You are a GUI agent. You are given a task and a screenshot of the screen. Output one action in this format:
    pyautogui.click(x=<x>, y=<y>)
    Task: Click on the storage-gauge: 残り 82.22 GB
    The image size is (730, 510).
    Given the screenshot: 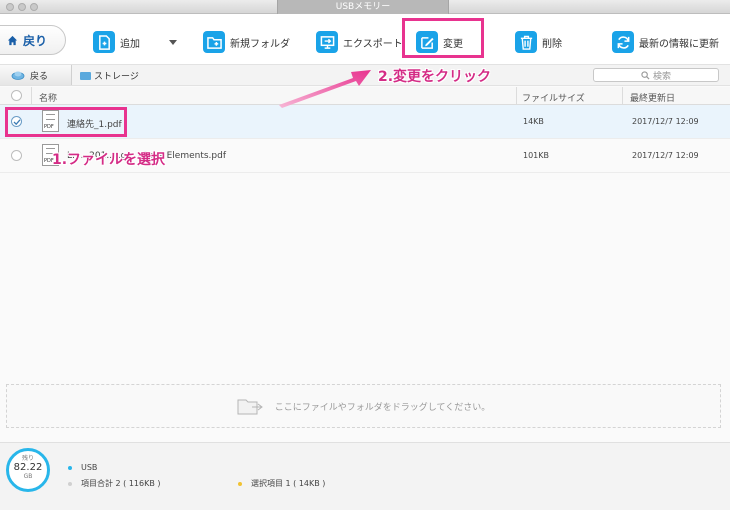 What is the action you would take?
    pyautogui.click(x=28, y=470)
    